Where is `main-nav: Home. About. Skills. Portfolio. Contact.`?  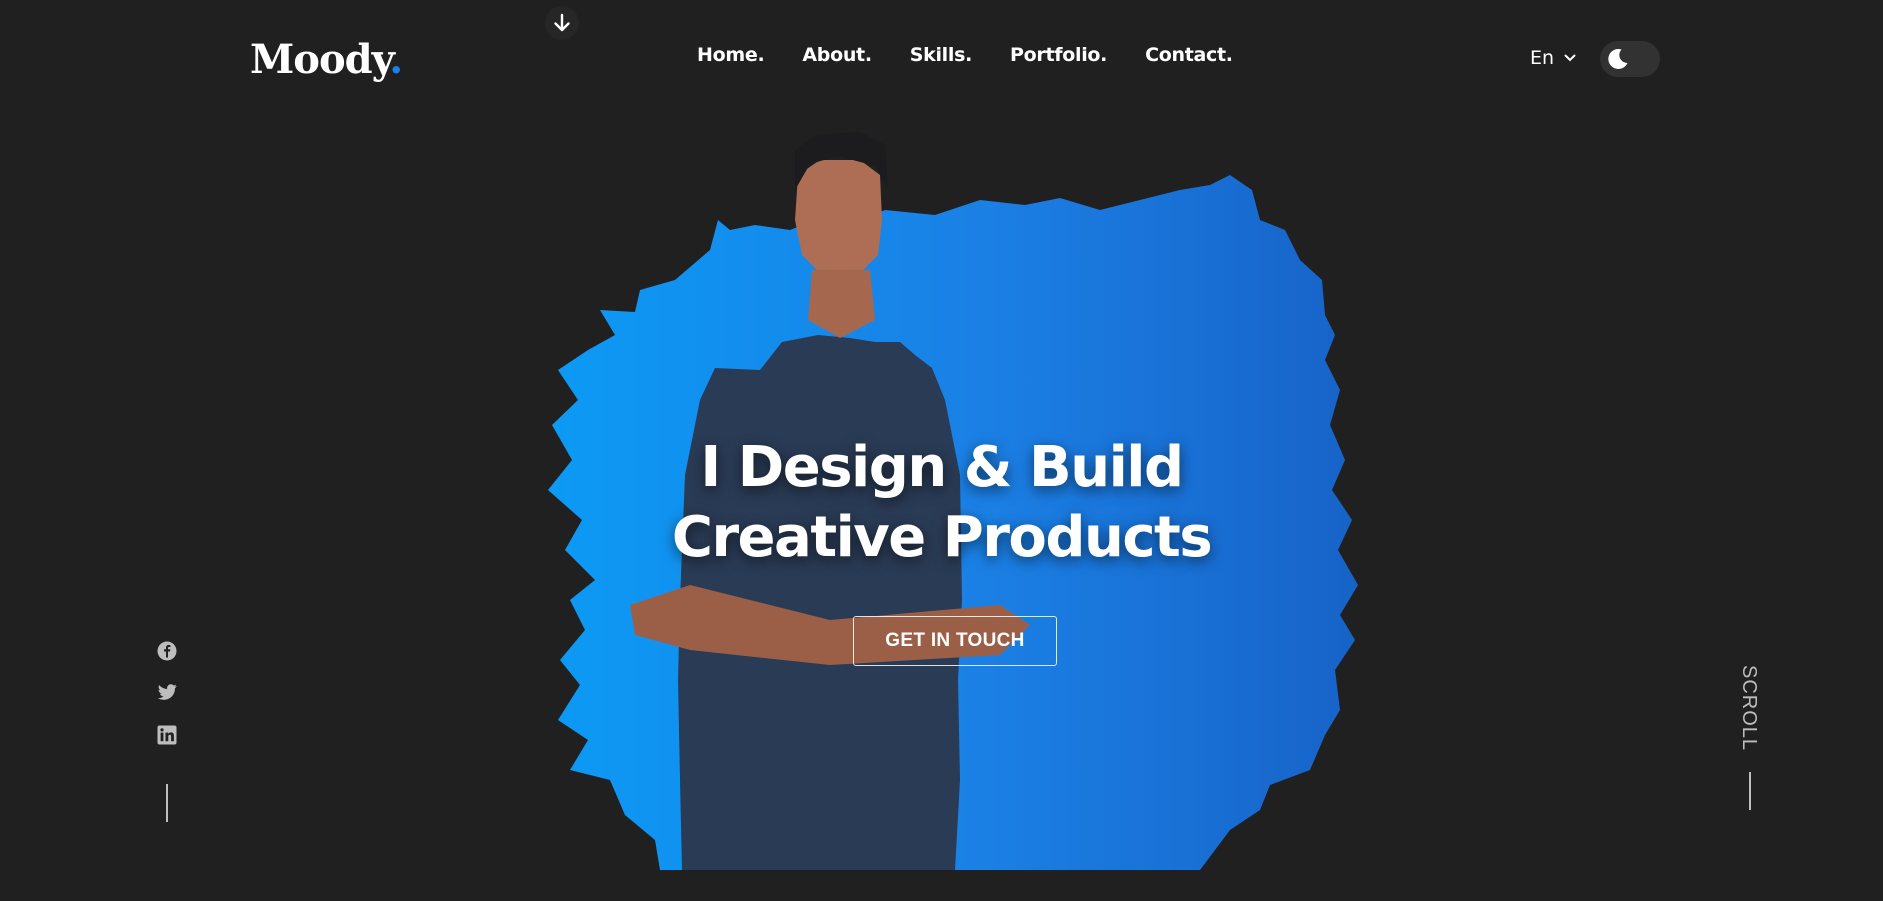 main-nav: Home. About. Skills. Portfolio. Contact. is located at coordinates (965, 55).